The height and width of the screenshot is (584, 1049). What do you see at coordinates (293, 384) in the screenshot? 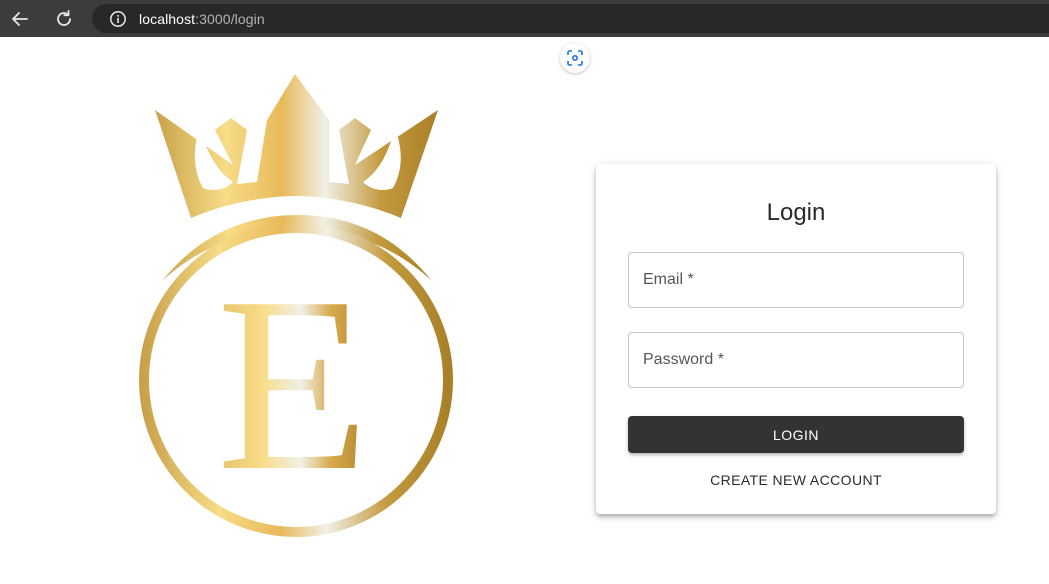
I see `logo-letter: E` at bounding box center [293, 384].